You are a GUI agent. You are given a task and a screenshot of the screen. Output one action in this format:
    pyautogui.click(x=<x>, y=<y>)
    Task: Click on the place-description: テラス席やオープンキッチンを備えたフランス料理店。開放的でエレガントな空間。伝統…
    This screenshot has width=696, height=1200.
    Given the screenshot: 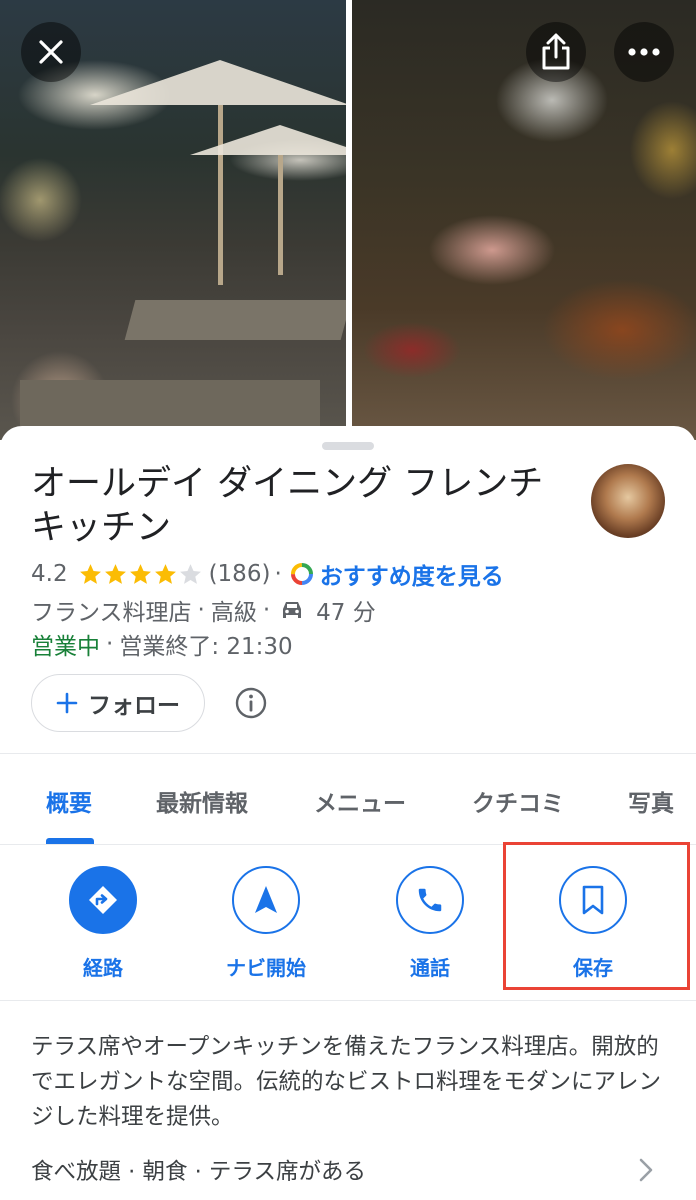 What is the action you would take?
    pyautogui.click(x=351, y=1082)
    